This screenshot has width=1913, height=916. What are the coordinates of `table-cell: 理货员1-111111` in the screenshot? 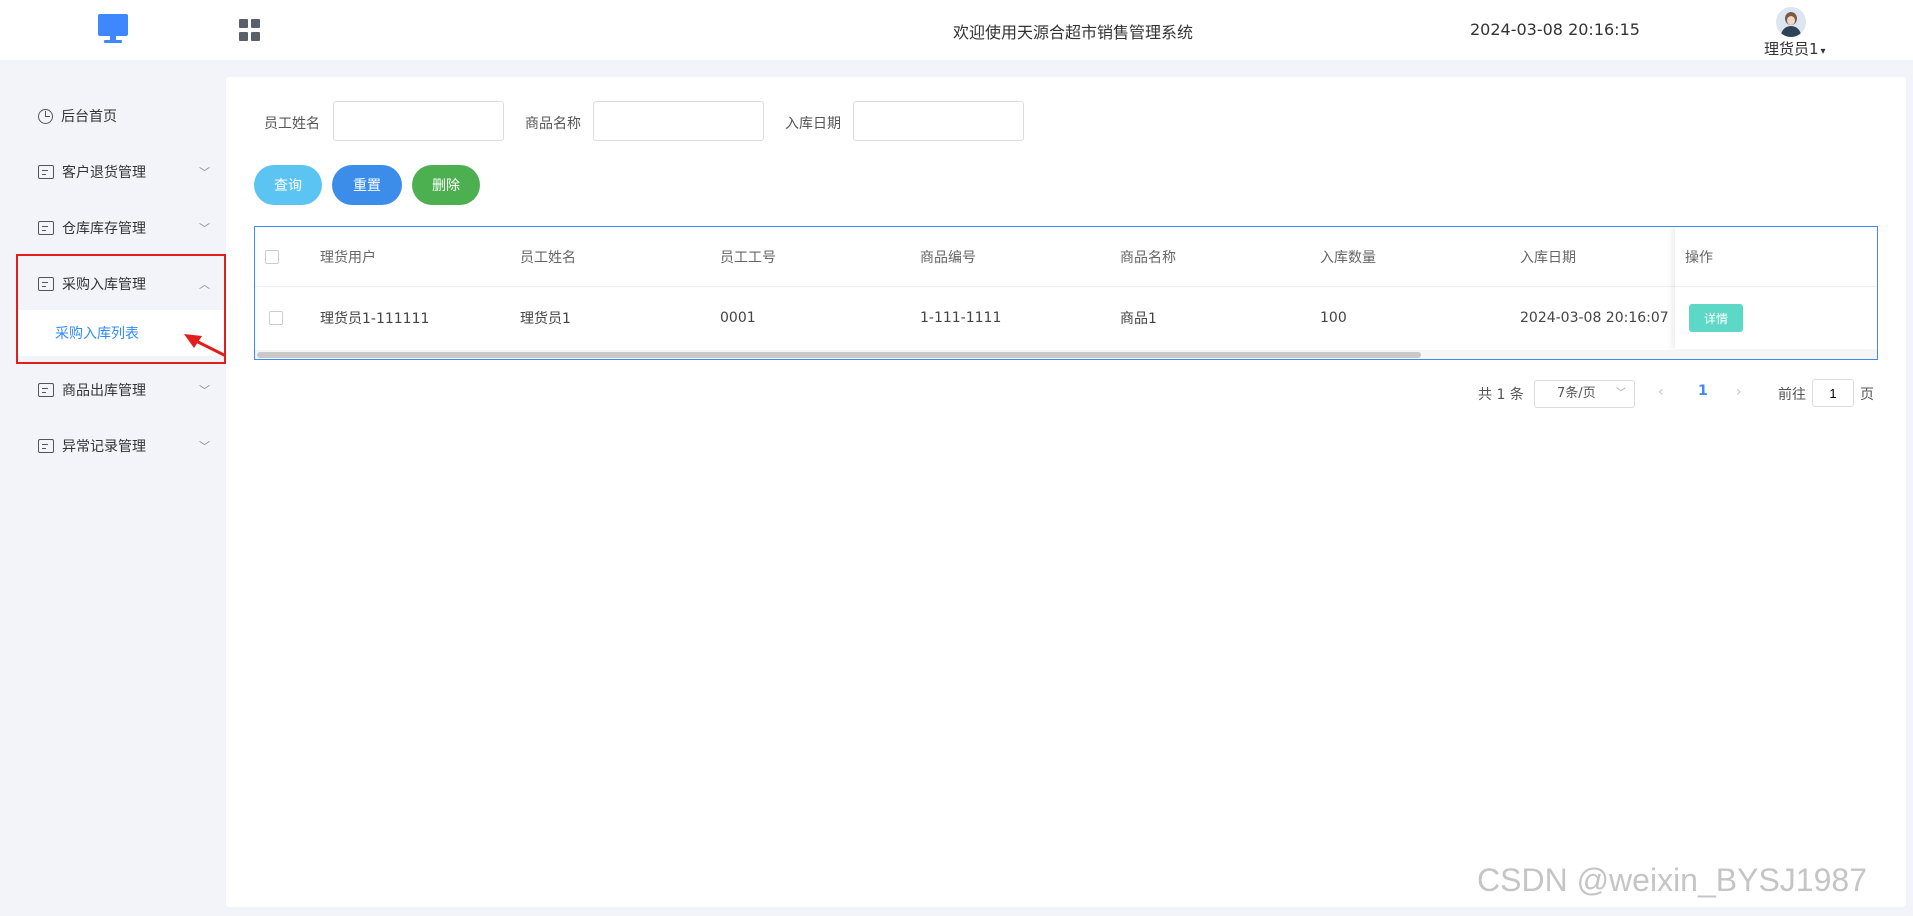 It's located at (375, 319).